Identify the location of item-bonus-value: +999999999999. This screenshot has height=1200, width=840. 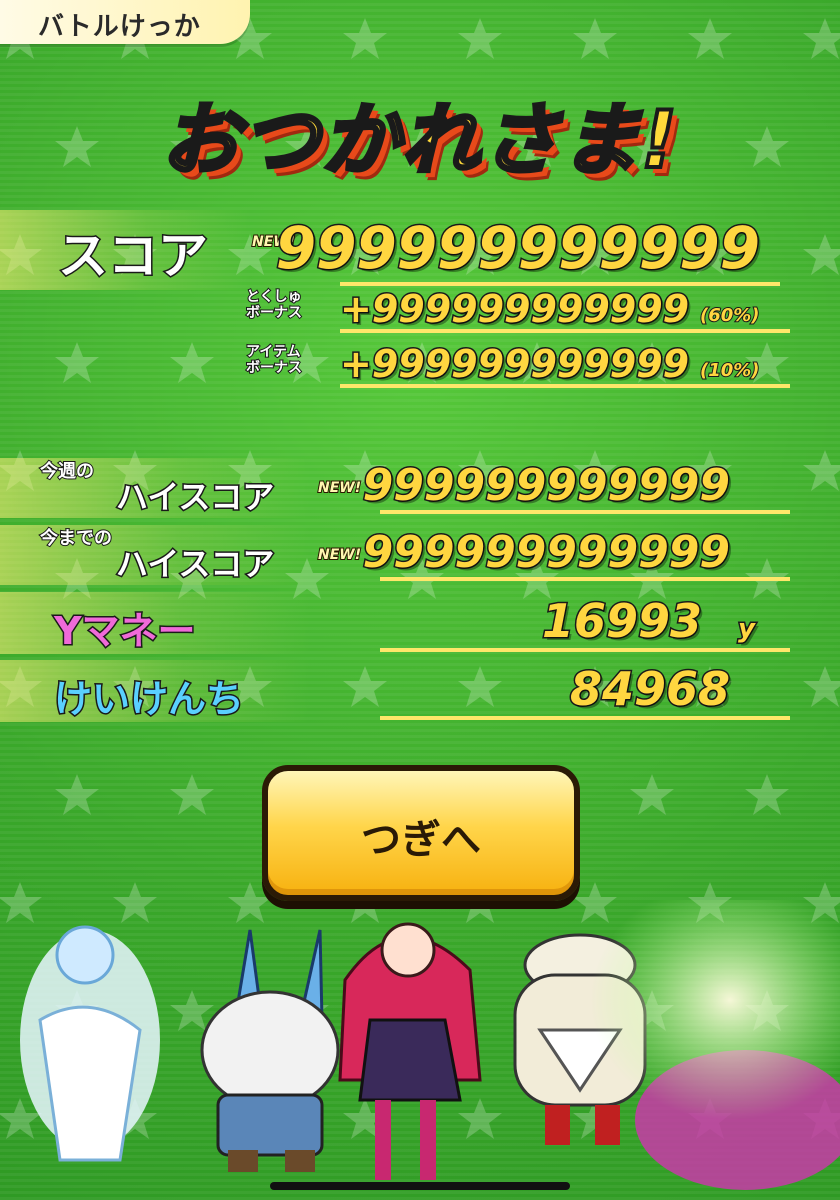
(514, 364).